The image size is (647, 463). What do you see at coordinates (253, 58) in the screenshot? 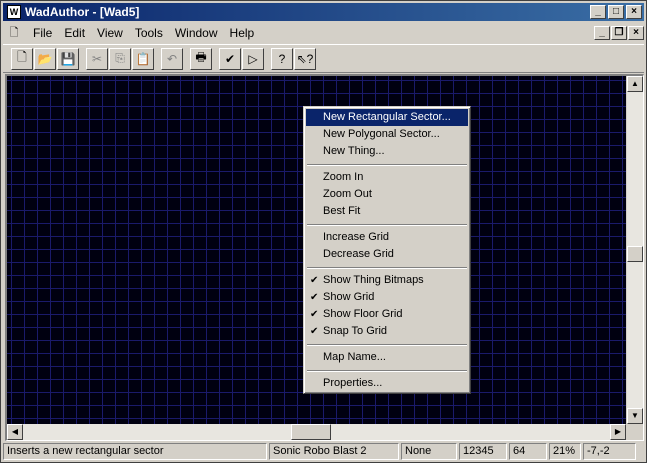
I see `run-icon: ▷` at bounding box center [253, 58].